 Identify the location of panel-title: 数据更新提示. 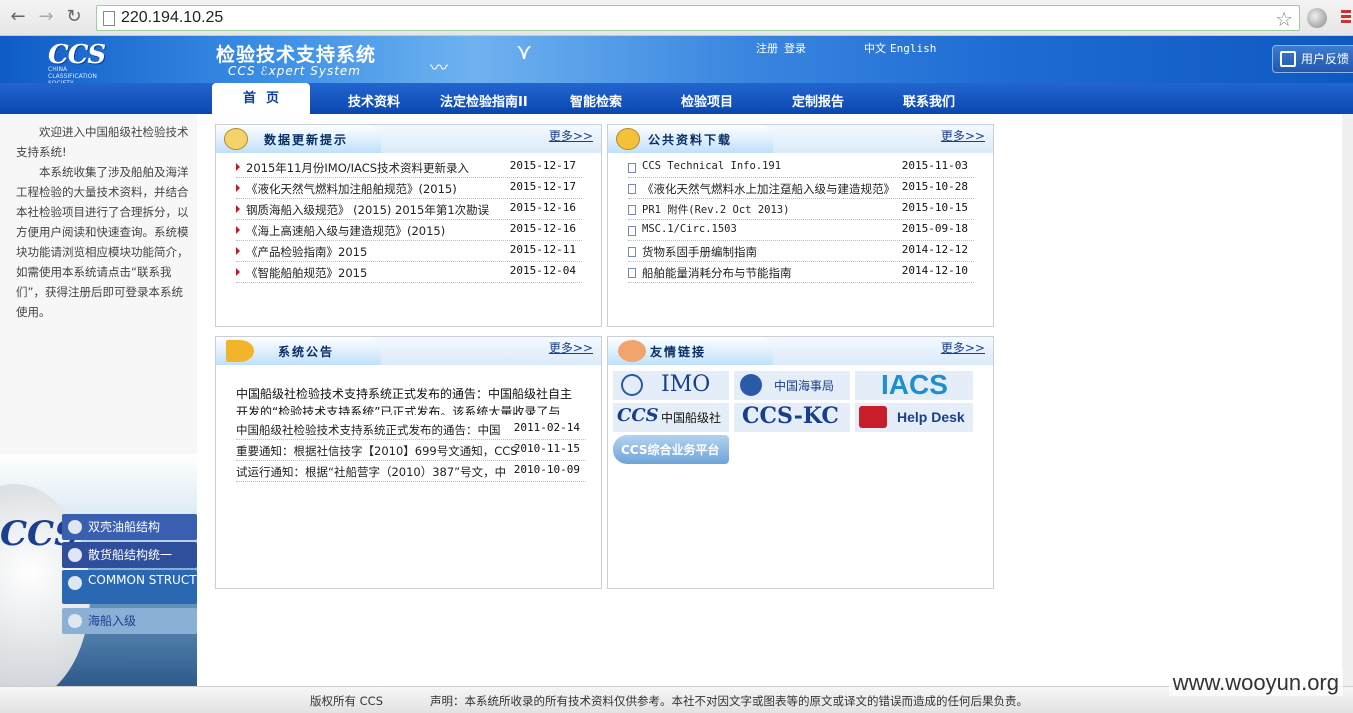
(306, 140).